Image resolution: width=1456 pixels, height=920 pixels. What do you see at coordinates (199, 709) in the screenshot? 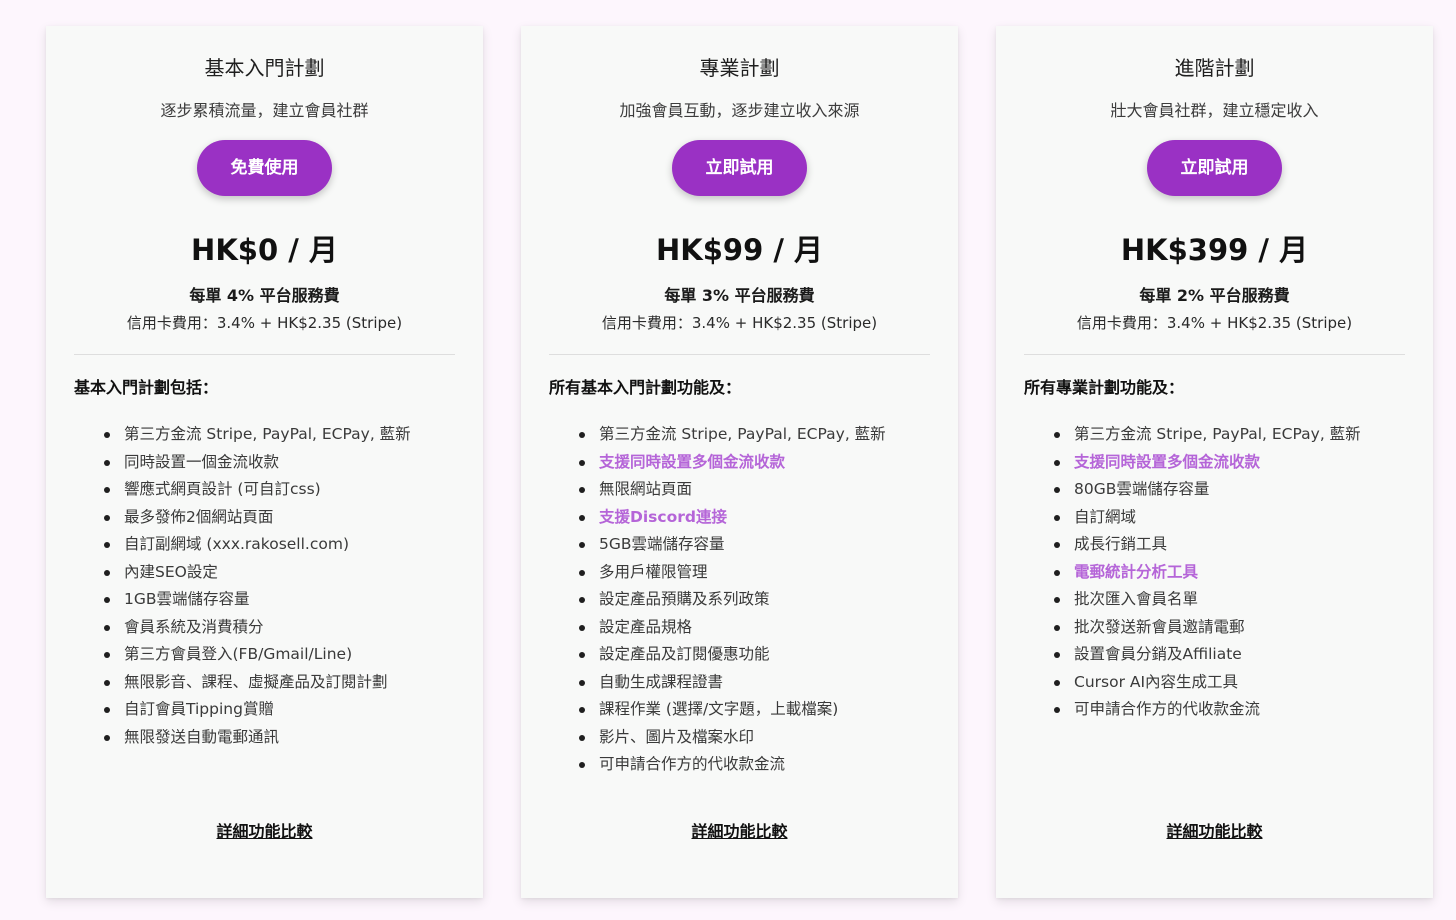
I see `feature-text: 自訂會員Tipping賞贈` at bounding box center [199, 709].